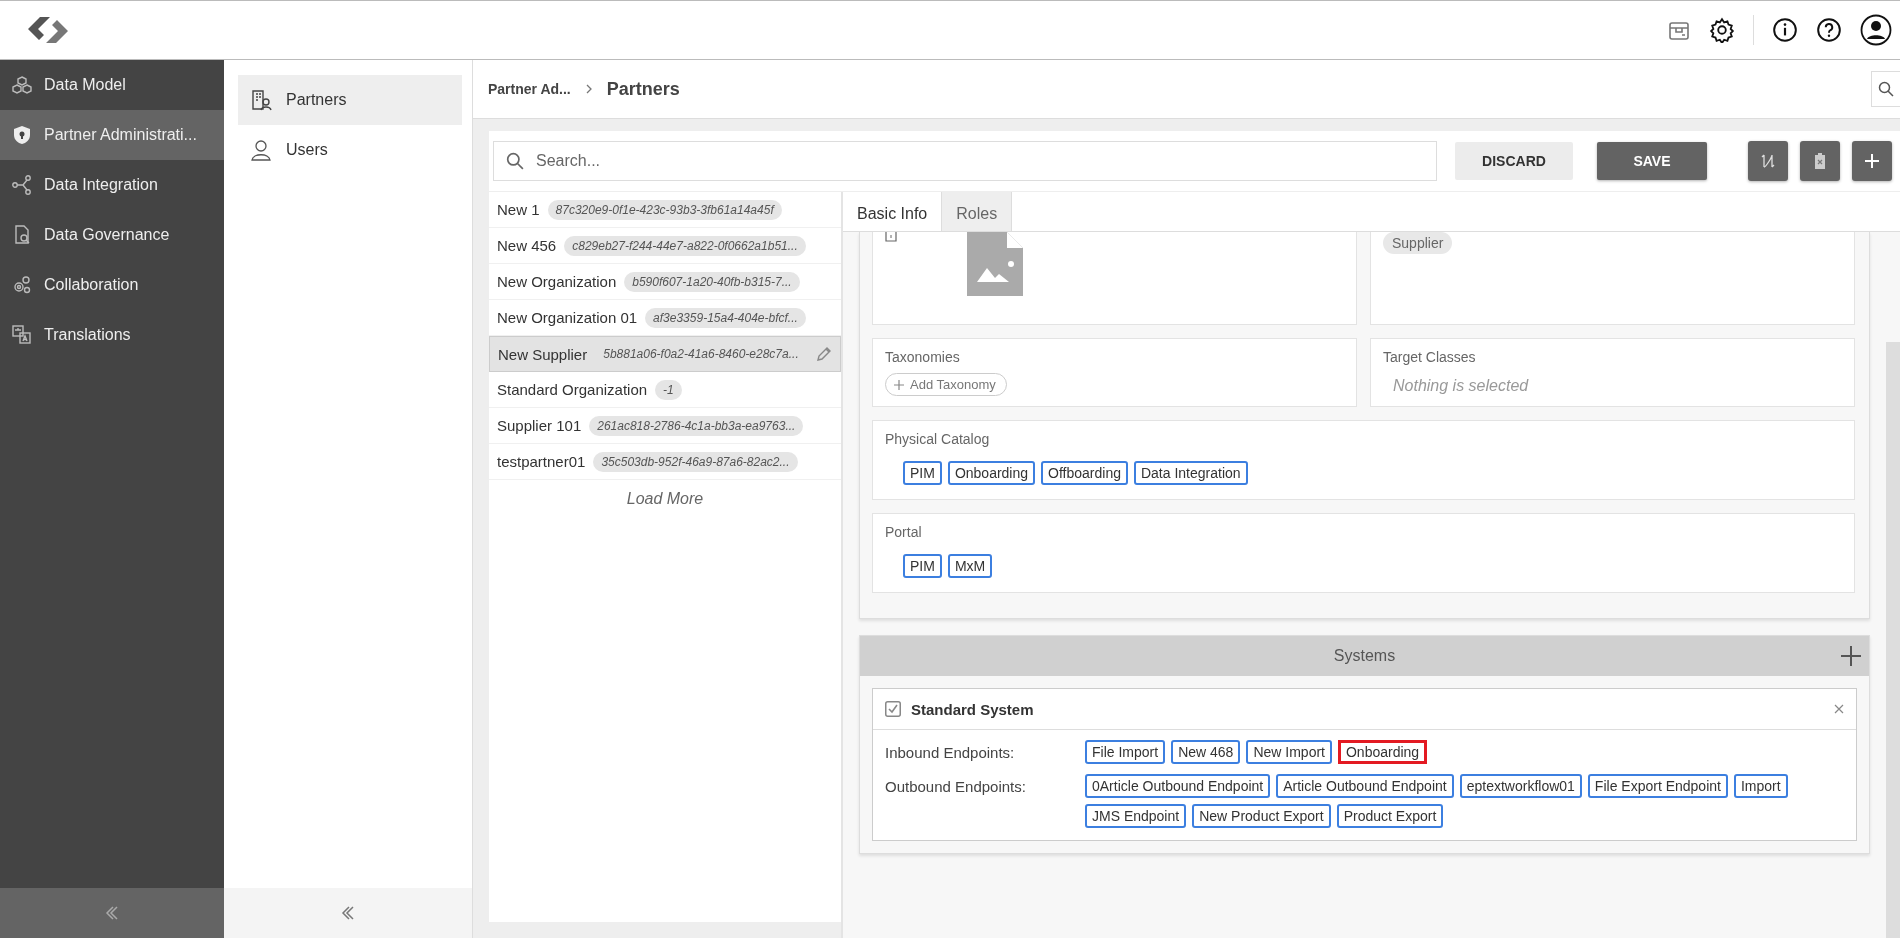 The image size is (1900, 938). What do you see at coordinates (1785, 30) in the screenshot?
I see `info-icon` at bounding box center [1785, 30].